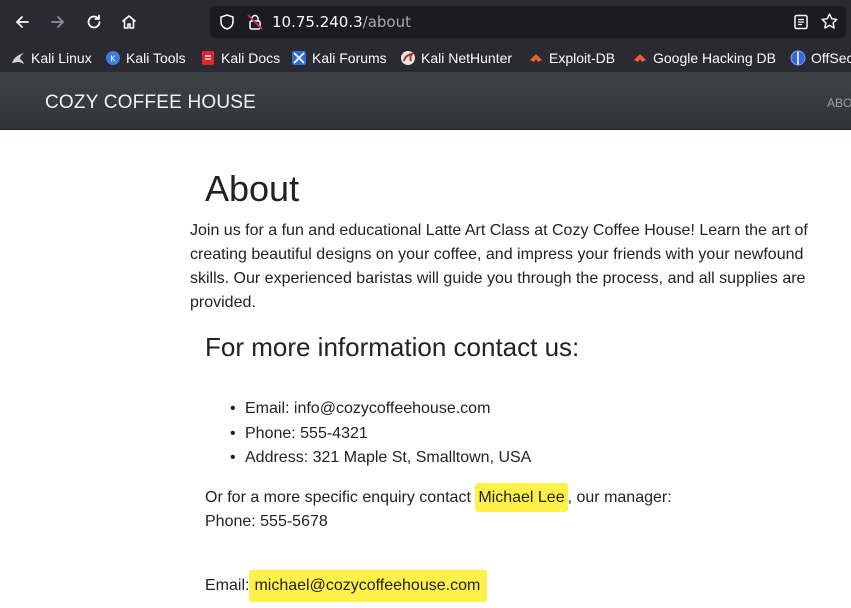  I want to click on contact-email-item: Email: info@cozycoffeehouse.com, so click(379, 409).